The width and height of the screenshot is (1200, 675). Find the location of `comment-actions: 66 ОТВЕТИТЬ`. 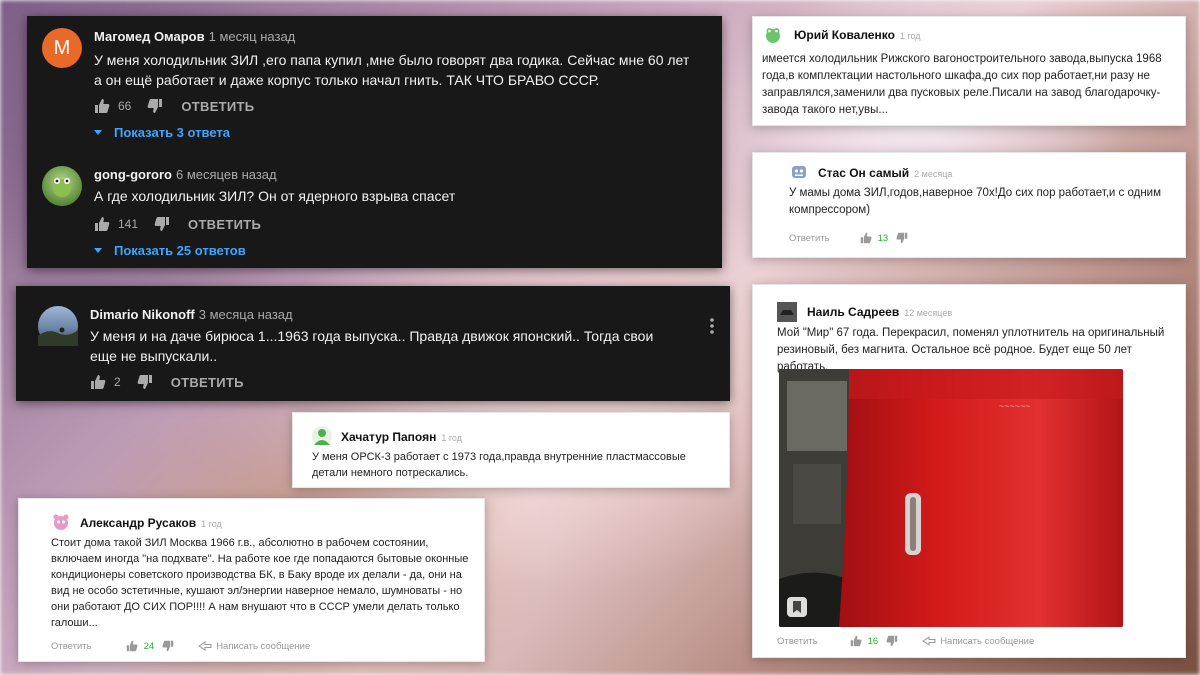

comment-actions: 66 ОТВЕТИТЬ is located at coordinates (174, 106).